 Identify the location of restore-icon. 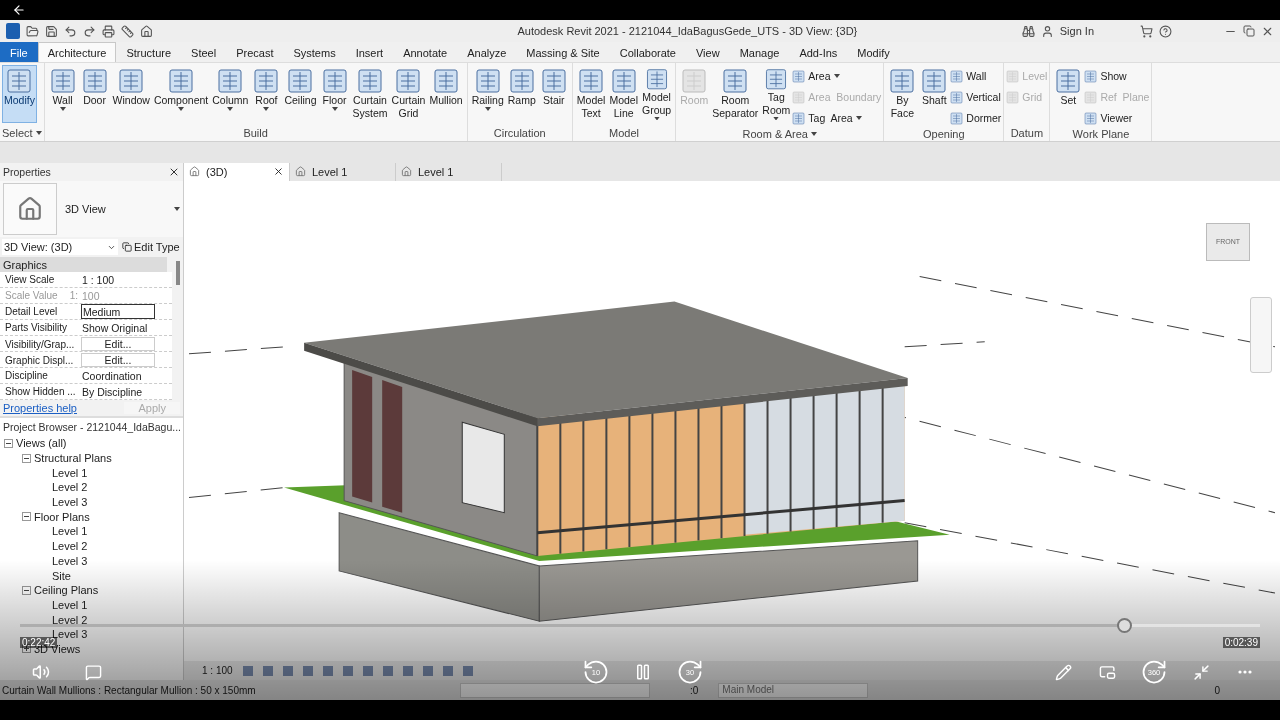
(1249, 31).